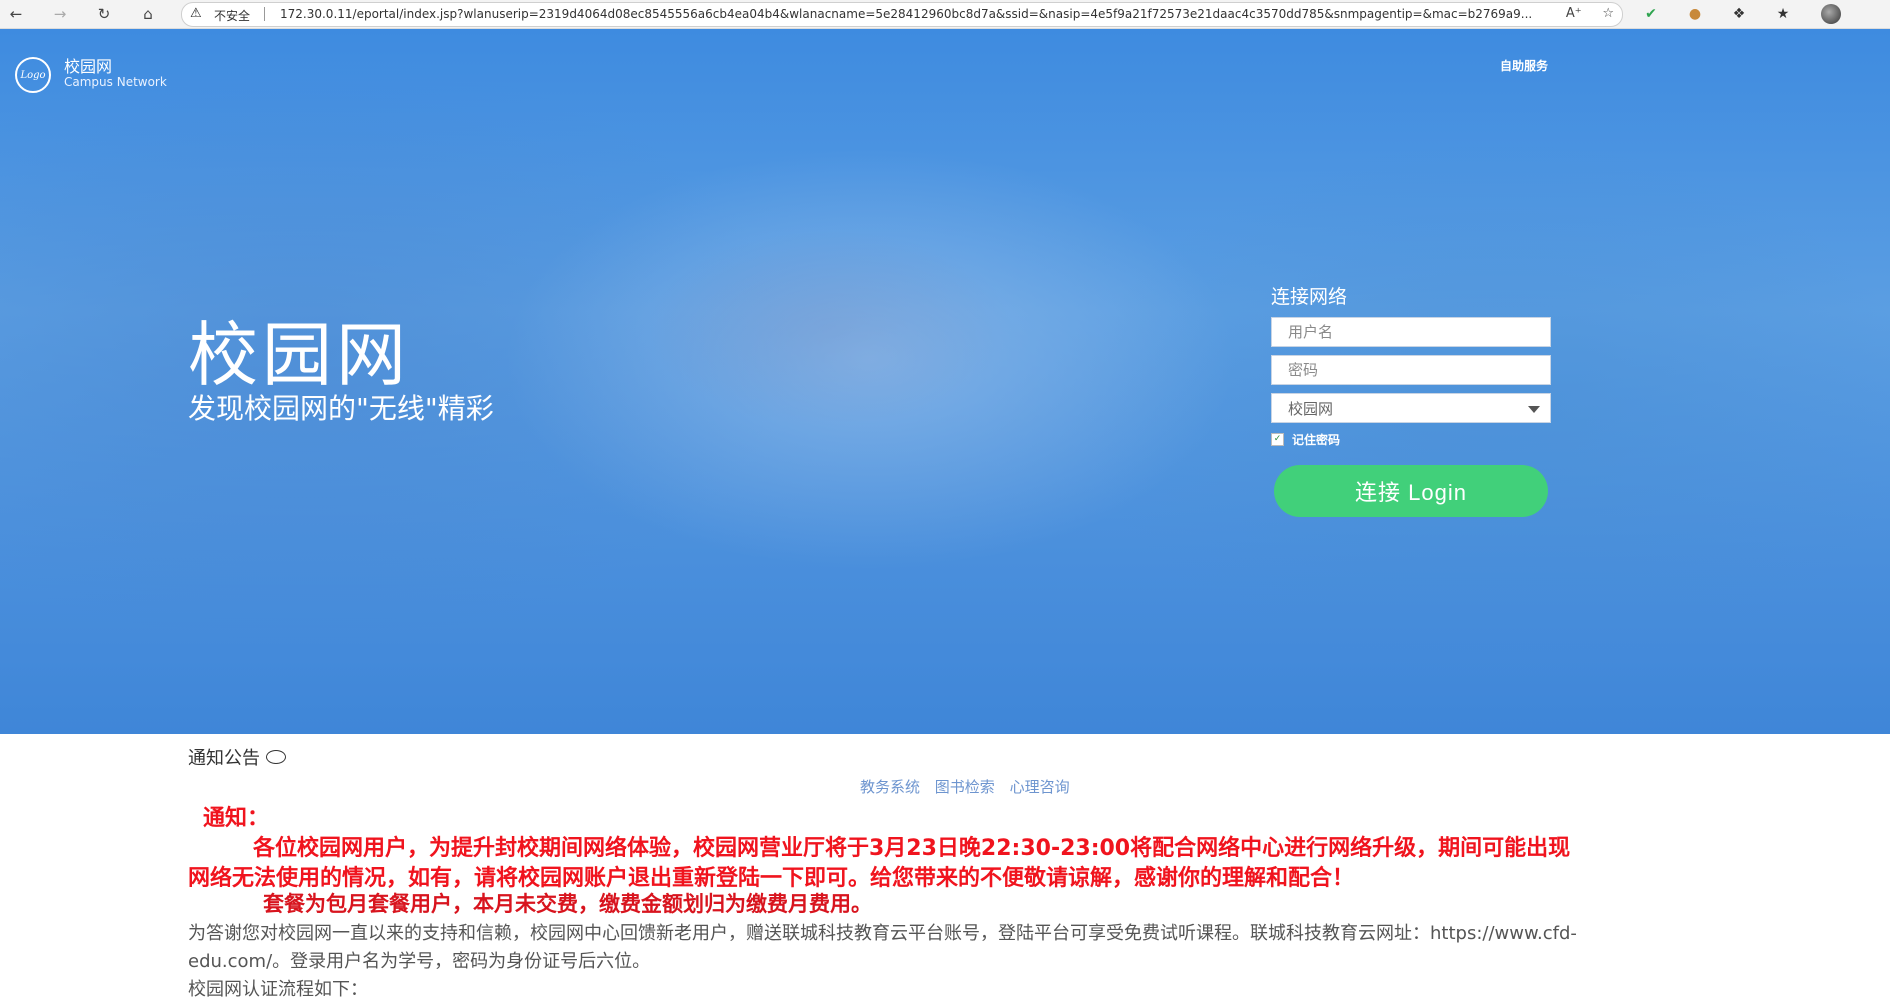 This screenshot has width=1890, height=1004. What do you see at coordinates (1574, 13) in the screenshot?
I see `read-aloud-icon: A⁺` at bounding box center [1574, 13].